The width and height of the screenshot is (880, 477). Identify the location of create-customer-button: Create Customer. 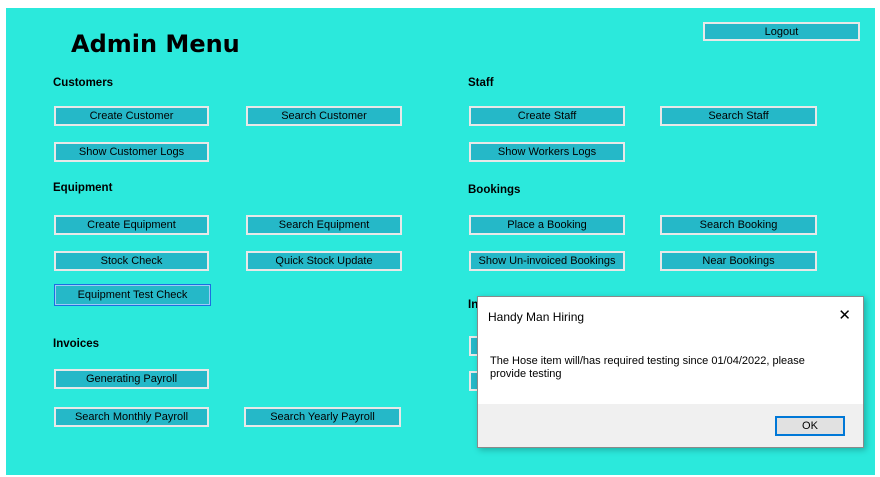
(131, 116).